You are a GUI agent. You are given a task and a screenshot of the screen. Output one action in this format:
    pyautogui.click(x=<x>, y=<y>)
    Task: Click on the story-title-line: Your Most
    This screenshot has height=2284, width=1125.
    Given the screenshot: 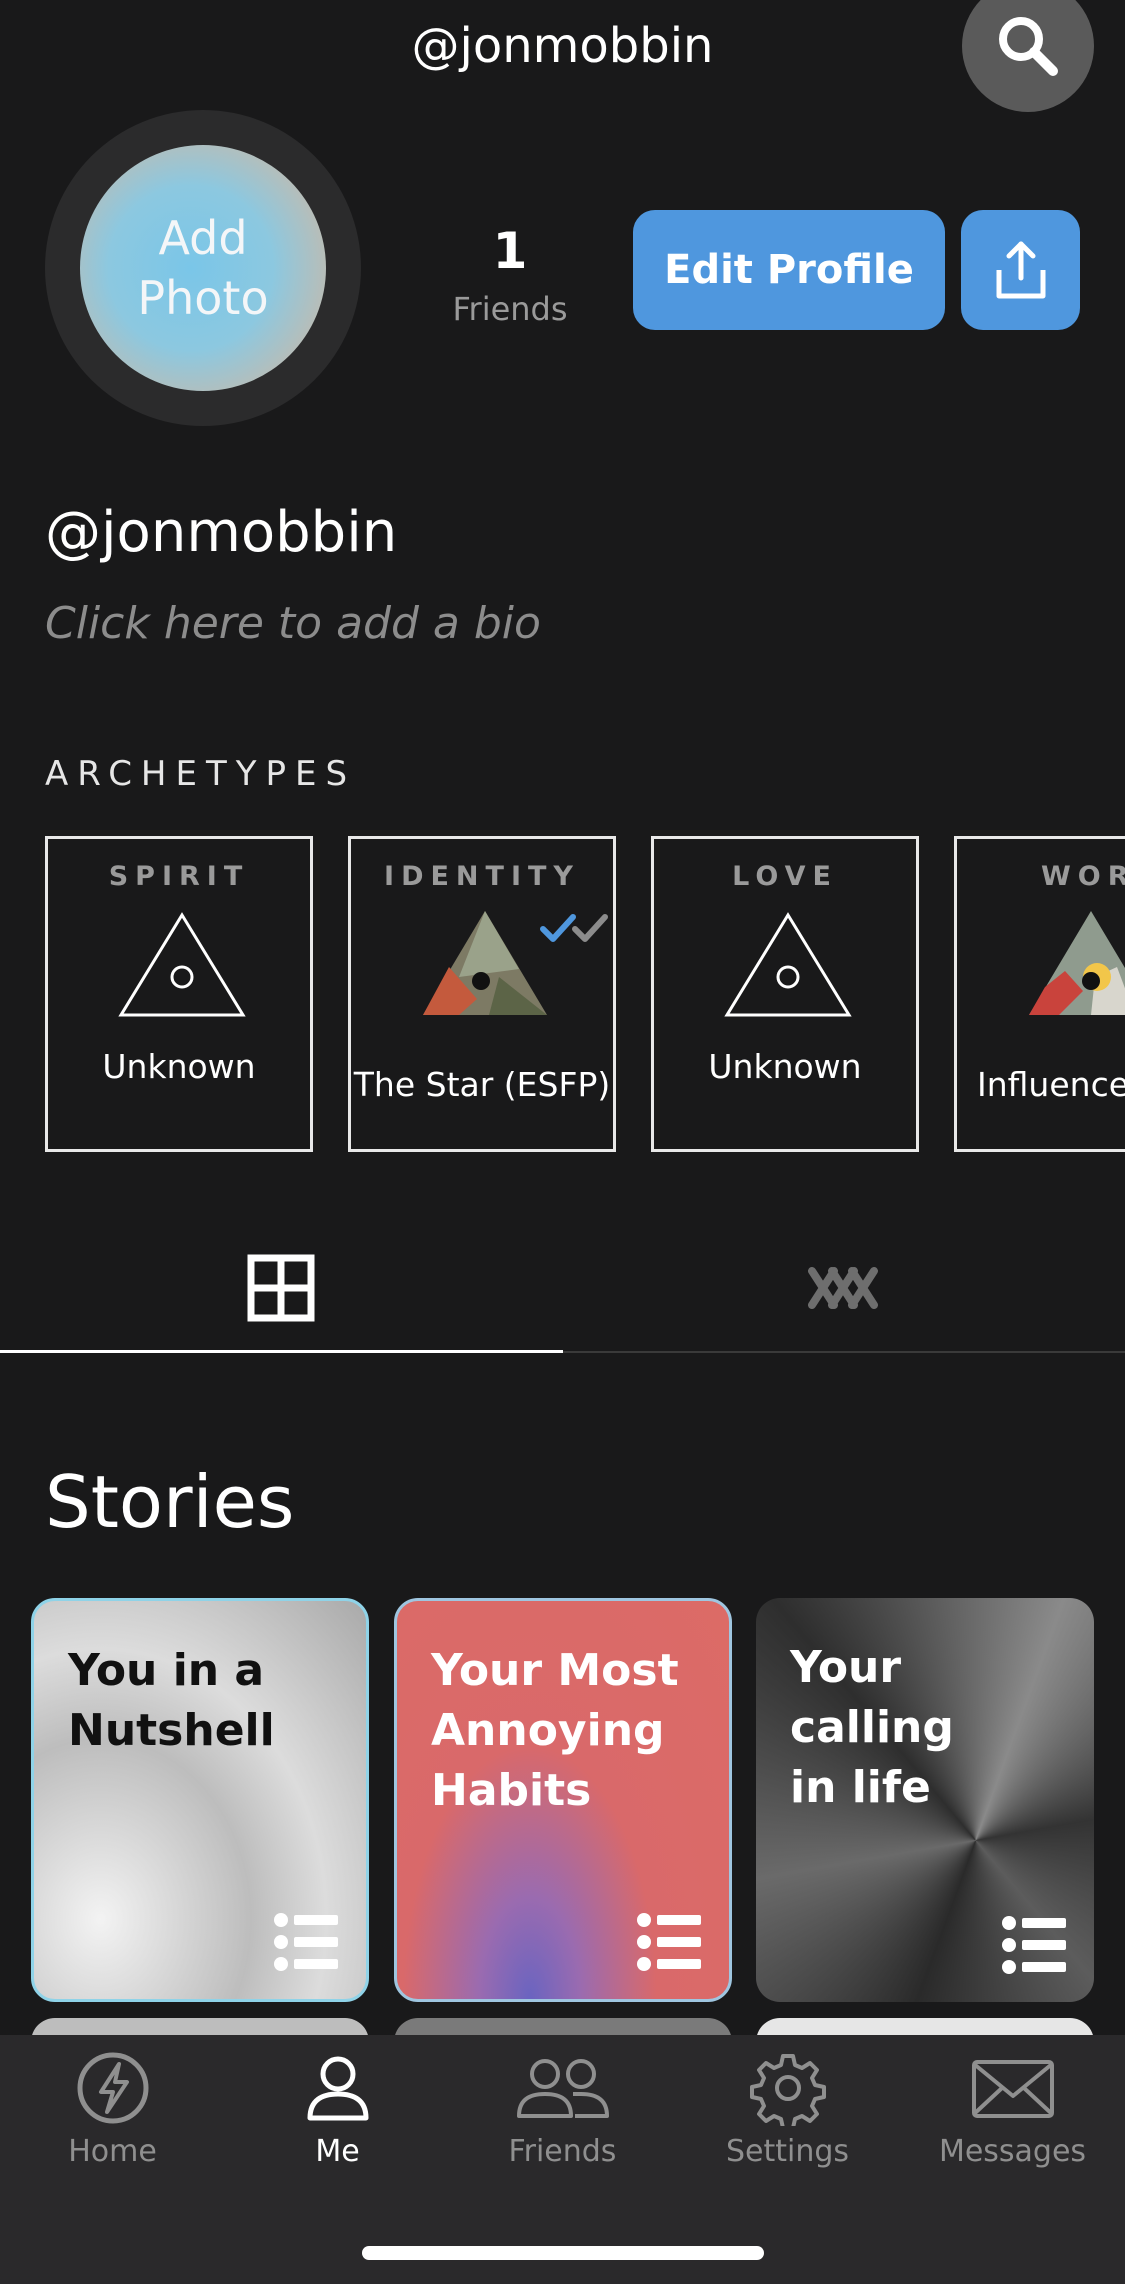 What is the action you would take?
    pyautogui.click(x=555, y=1670)
    